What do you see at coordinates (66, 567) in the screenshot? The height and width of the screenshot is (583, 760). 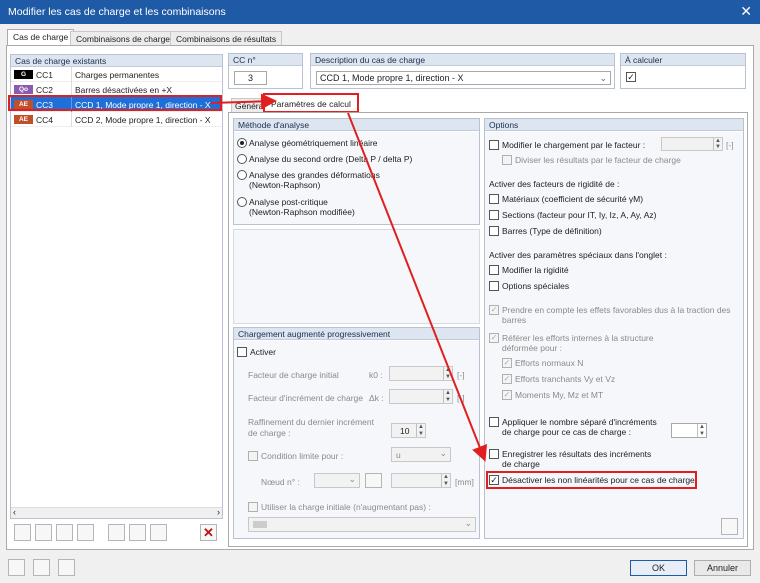 I see `save-icon` at bounding box center [66, 567].